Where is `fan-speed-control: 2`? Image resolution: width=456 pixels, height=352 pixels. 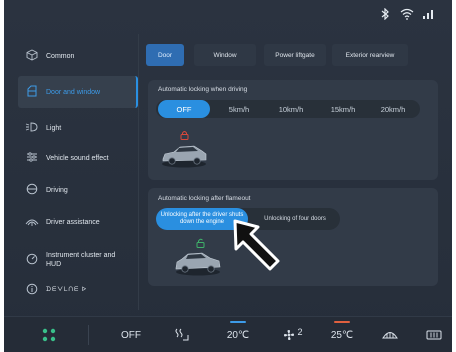 fan-speed-control: 2 is located at coordinates (293, 334).